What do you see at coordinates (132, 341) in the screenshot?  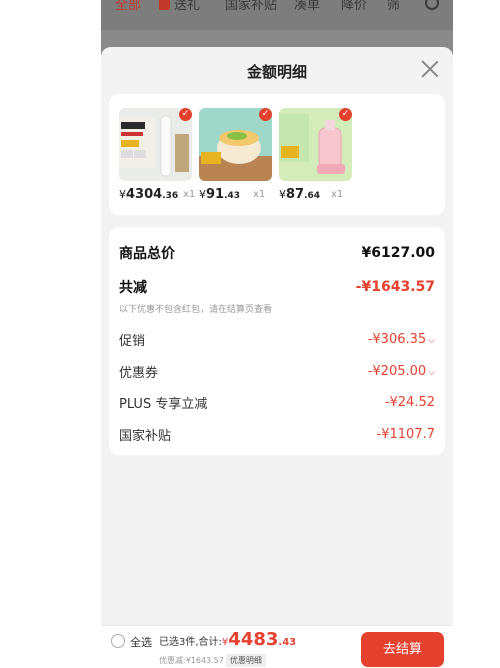 I see `promotion-label: 促销` at bounding box center [132, 341].